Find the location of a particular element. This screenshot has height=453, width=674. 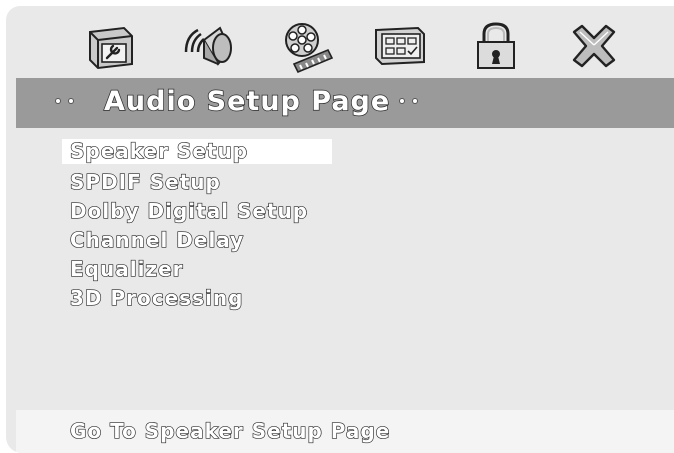

status-bar: Go To Speaker Setup Page is located at coordinates (345, 431).